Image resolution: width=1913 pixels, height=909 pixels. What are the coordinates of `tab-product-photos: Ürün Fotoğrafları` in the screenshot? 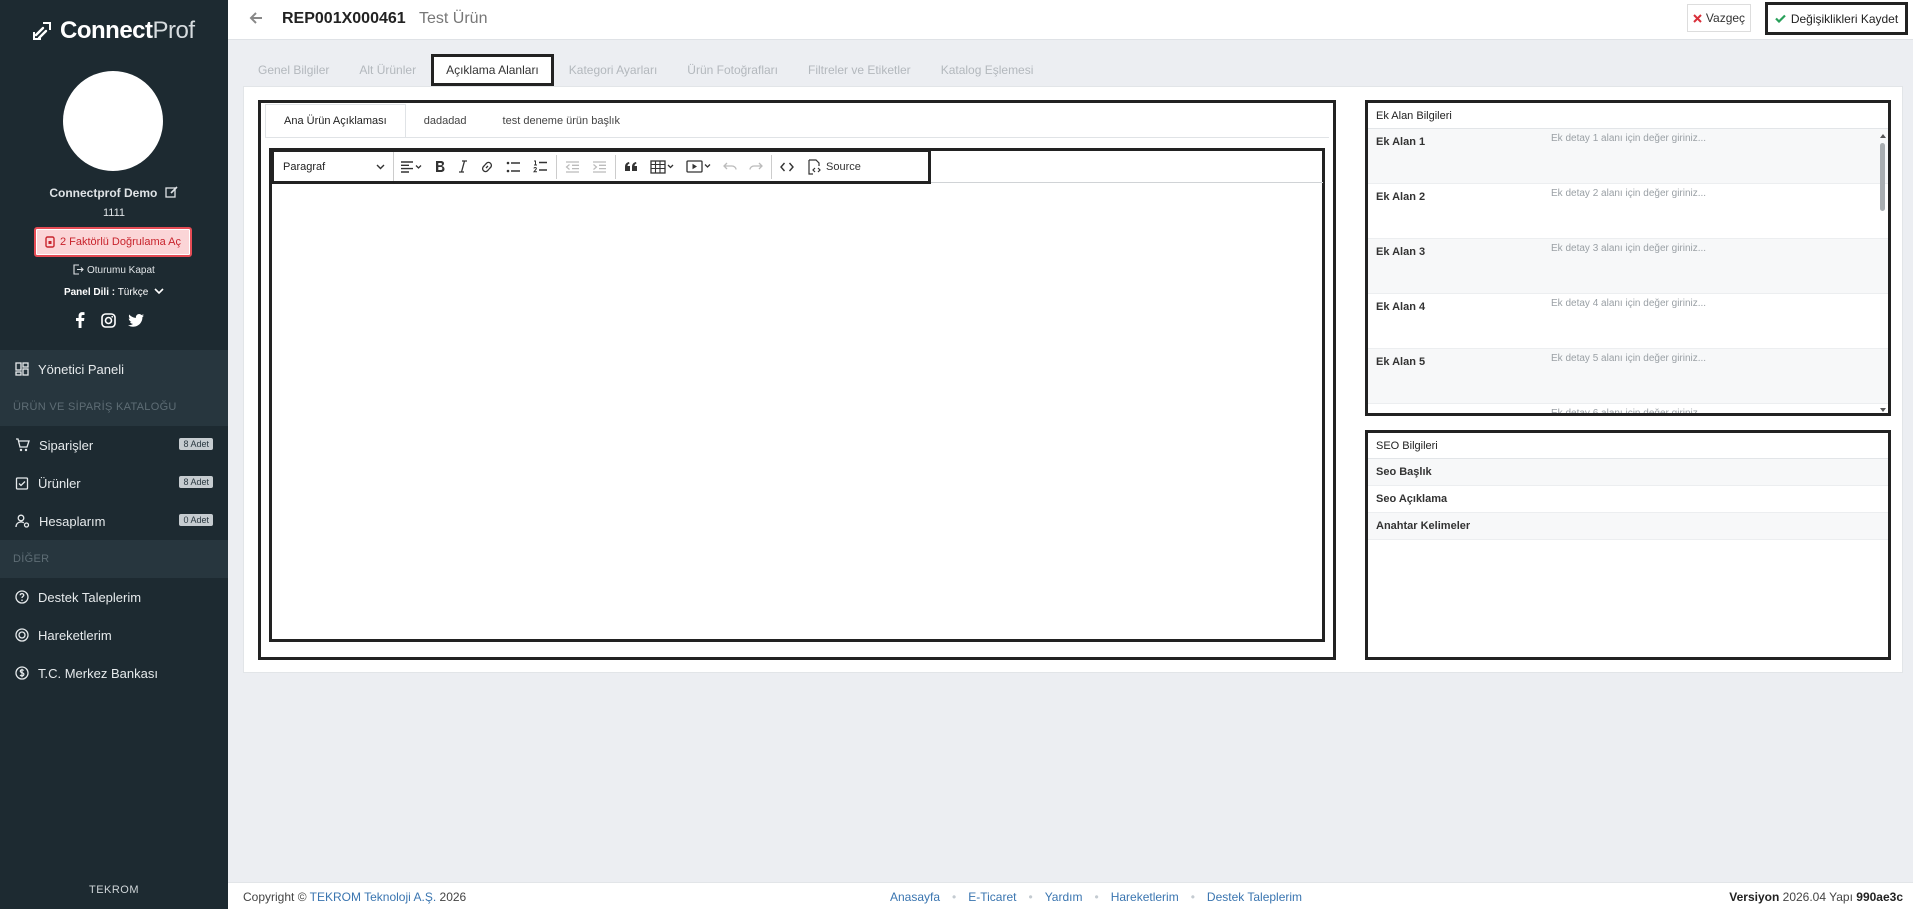 It's located at (732, 70).